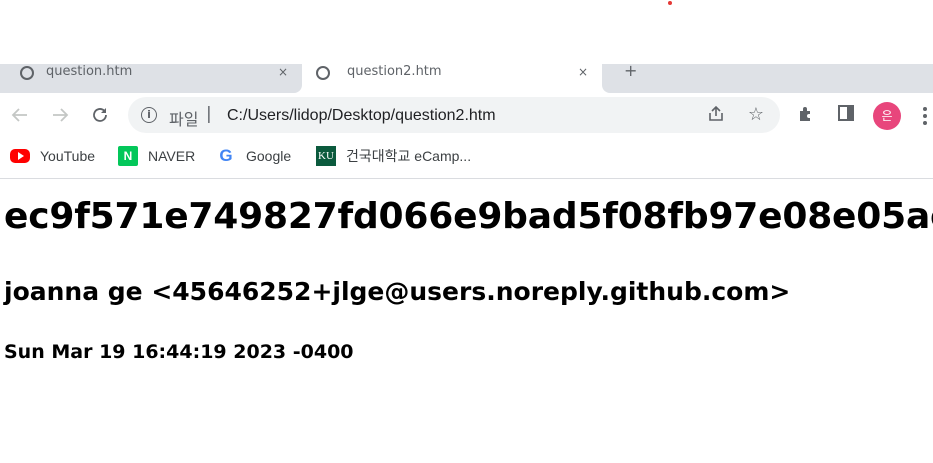 This screenshot has width=933, height=463. What do you see at coordinates (128, 156) in the screenshot?
I see `naver-icon: N` at bounding box center [128, 156].